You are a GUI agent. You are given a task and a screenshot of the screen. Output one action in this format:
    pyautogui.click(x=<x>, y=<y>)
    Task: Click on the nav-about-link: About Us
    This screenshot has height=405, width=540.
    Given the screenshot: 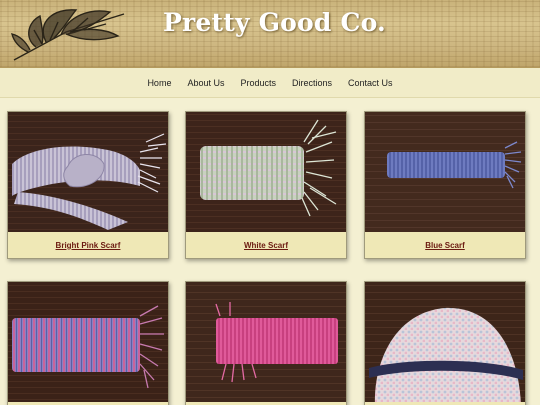 What is the action you would take?
    pyautogui.click(x=205, y=83)
    